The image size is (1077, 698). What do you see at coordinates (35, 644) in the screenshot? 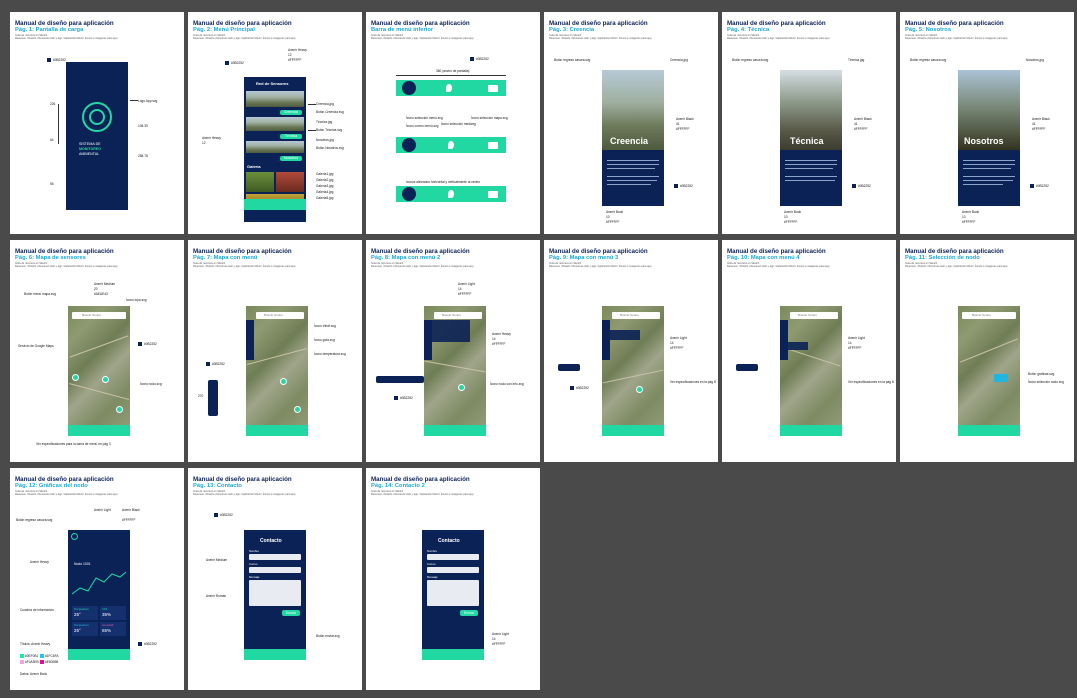
I see `titles-label: Títulos: Avenir Heavy` at bounding box center [35, 644].